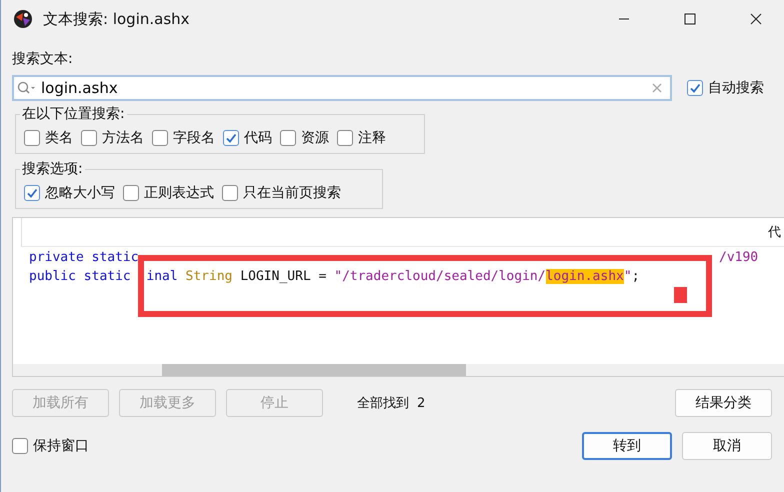 The height and width of the screenshot is (492, 784). Describe the element at coordinates (123, 138) in the screenshot. I see `checkbox-label: 方法名` at that location.